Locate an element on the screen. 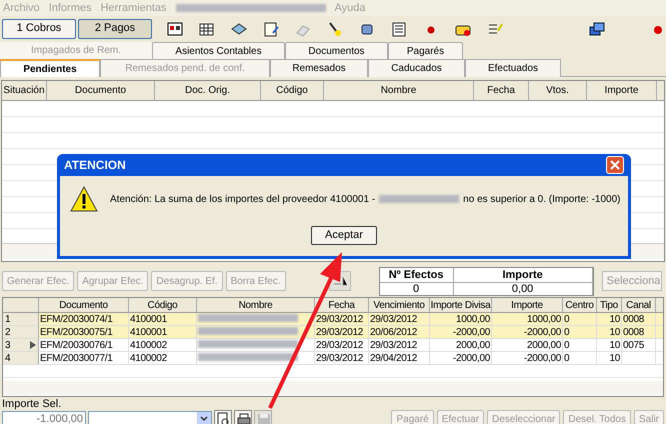  table-icon is located at coordinates (207, 28).